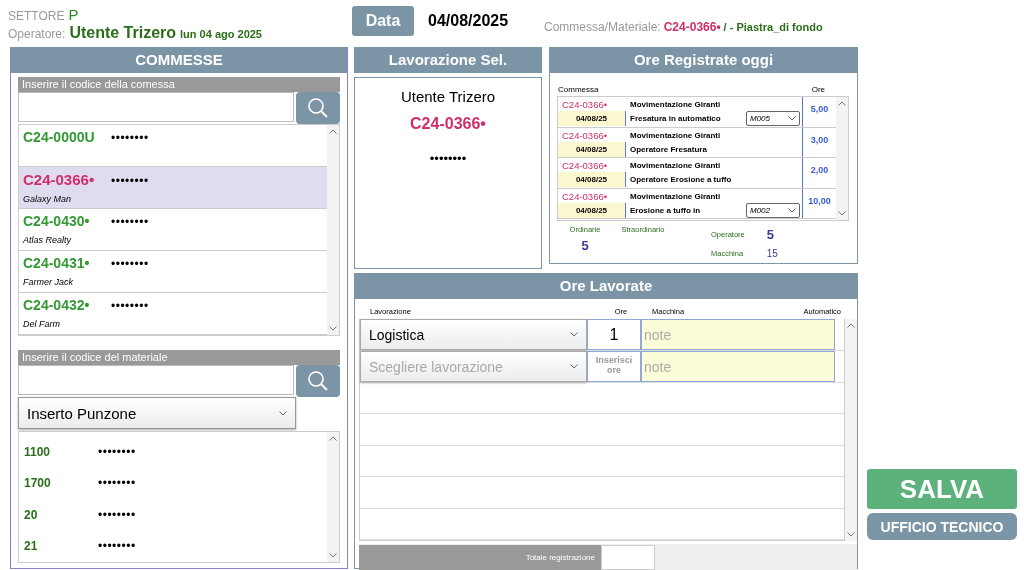  What do you see at coordinates (819, 140) in the screenshot?
I see `hours-value: 3,00` at bounding box center [819, 140].